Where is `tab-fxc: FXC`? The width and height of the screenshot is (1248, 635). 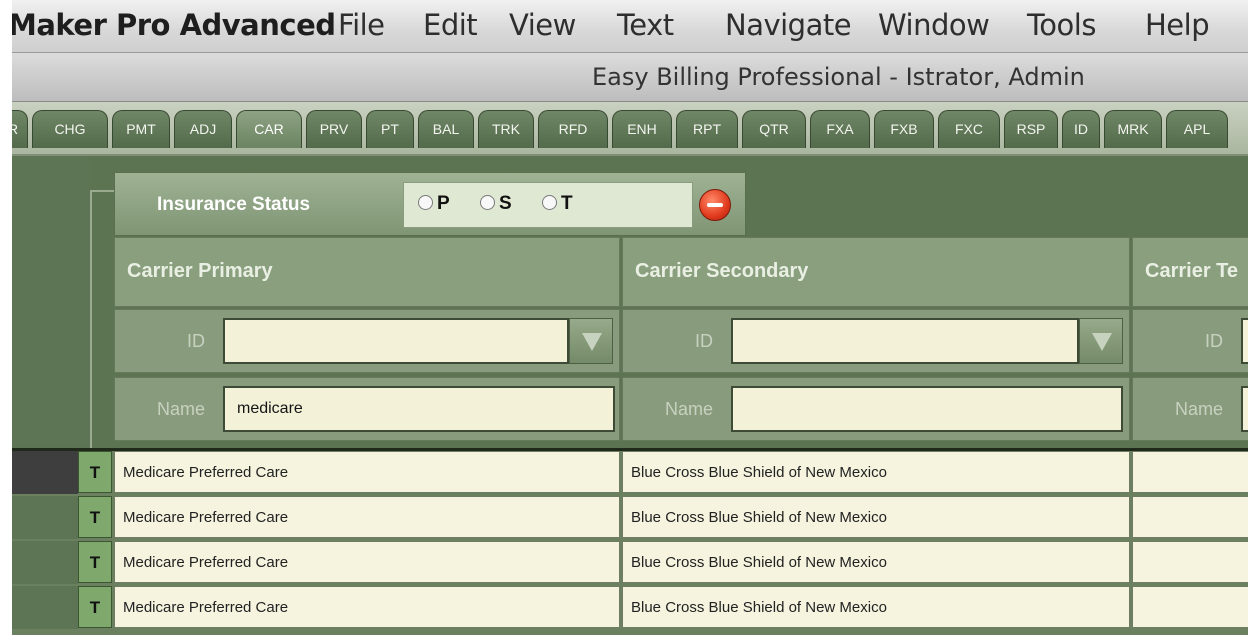 tab-fxc: FXC is located at coordinates (969, 129).